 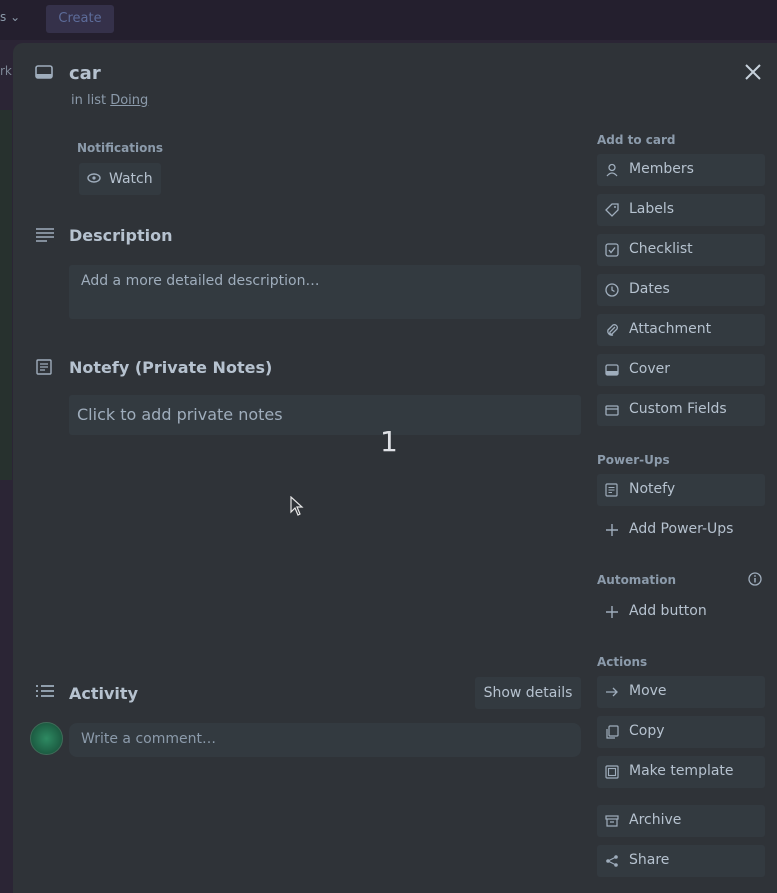 What do you see at coordinates (649, 369) in the screenshot?
I see `cover-label: Cover` at bounding box center [649, 369].